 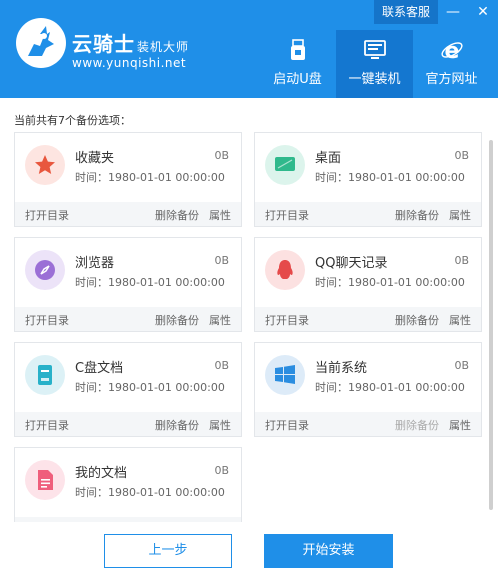 What do you see at coordinates (285, 165) in the screenshot?
I see `desktop-icon` at bounding box center [285, 165].